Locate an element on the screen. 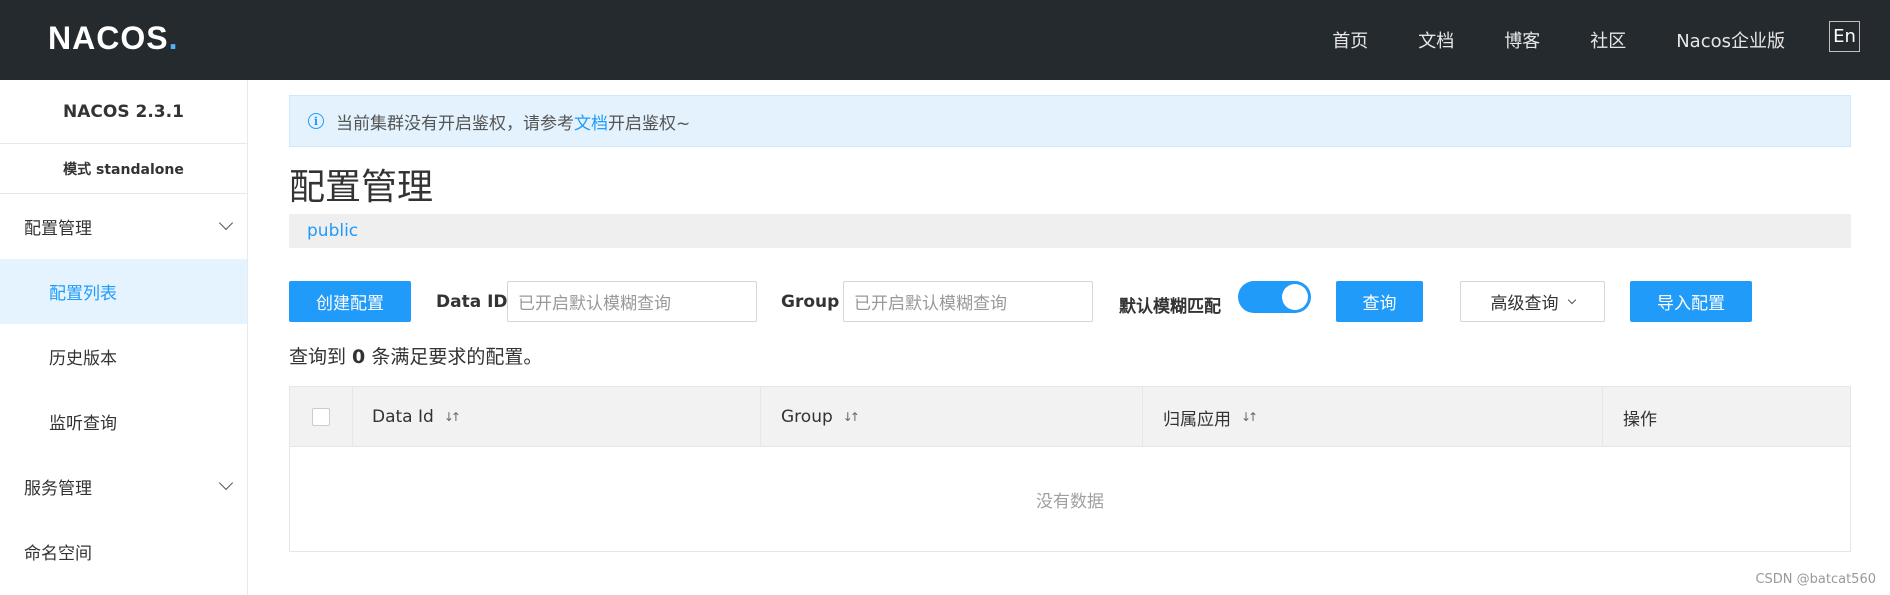  column-label: 归属应用 is located at coordinates (1197, 419).